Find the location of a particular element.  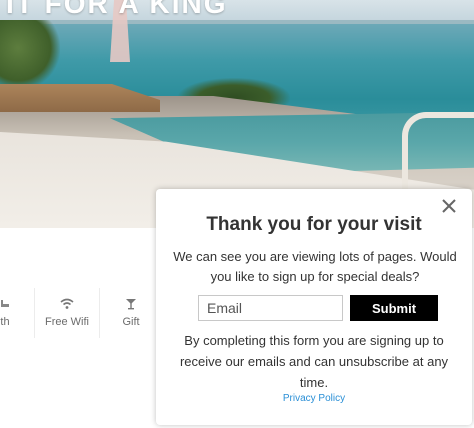

gift-icon is located at coordinates (131, 305).